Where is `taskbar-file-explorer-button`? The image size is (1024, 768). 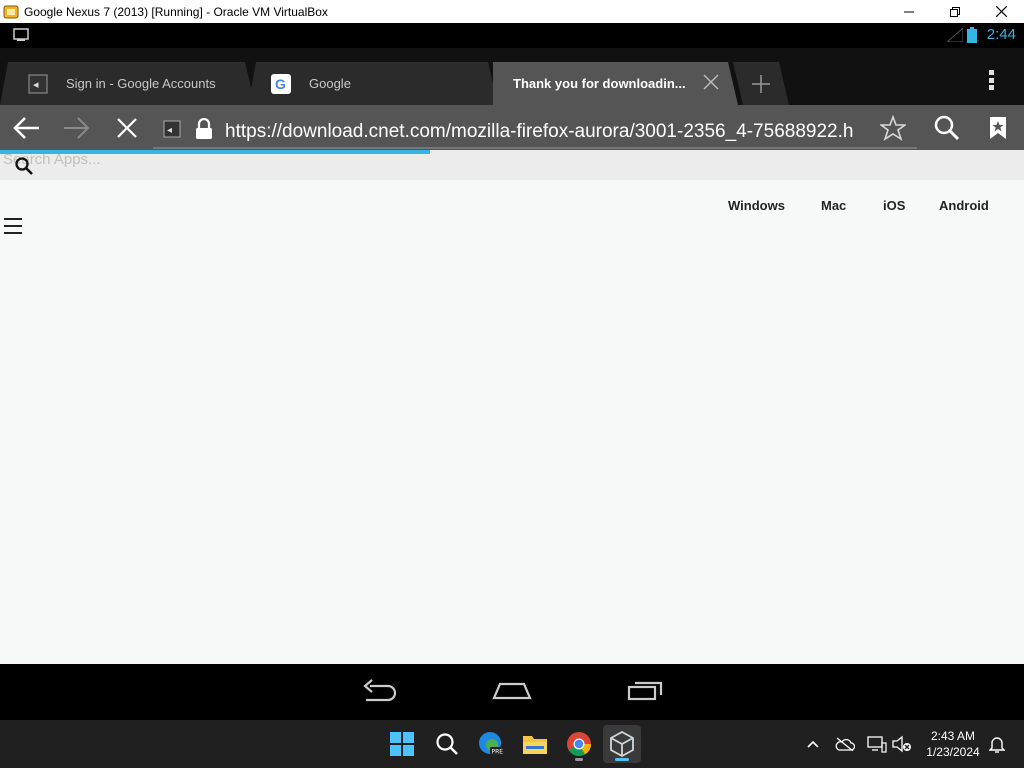
taskbar-file-explorer-button is located at coordinates (535, 744).